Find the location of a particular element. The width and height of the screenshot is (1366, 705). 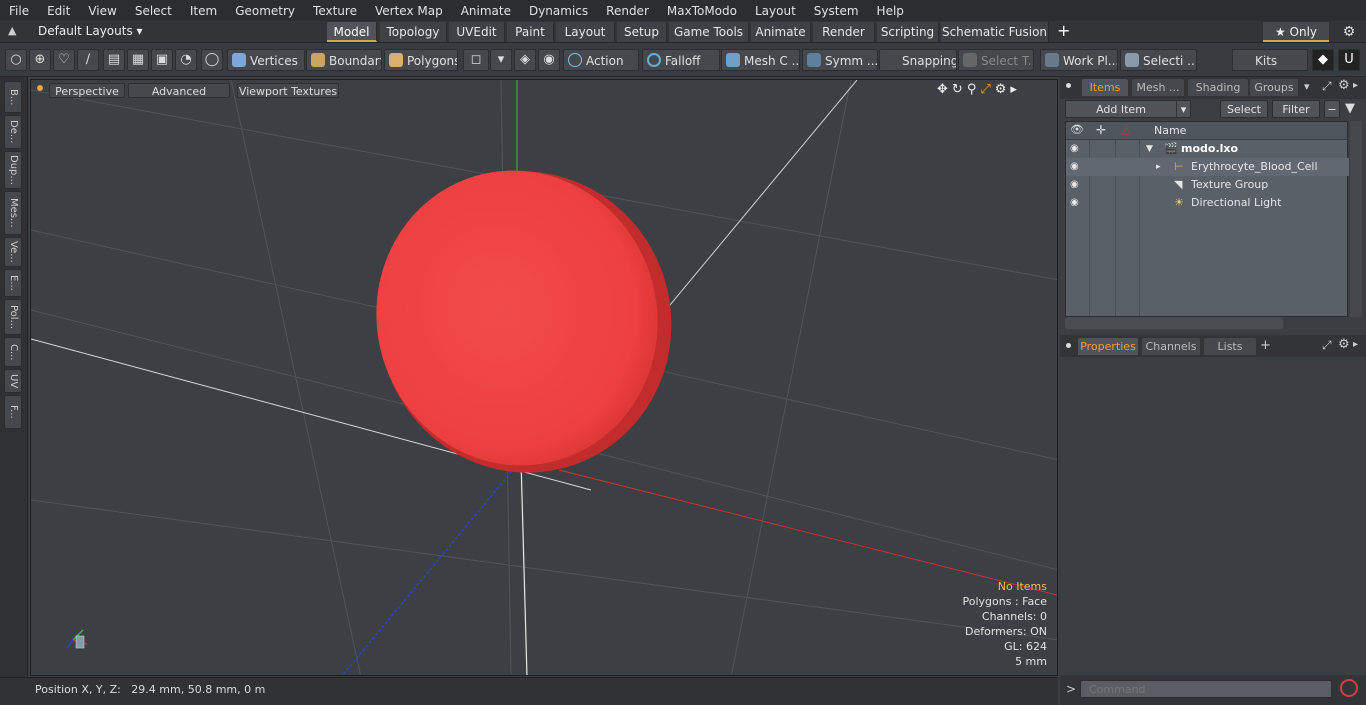

menu-item-layout: Layout is located at coordinates (775, 11).